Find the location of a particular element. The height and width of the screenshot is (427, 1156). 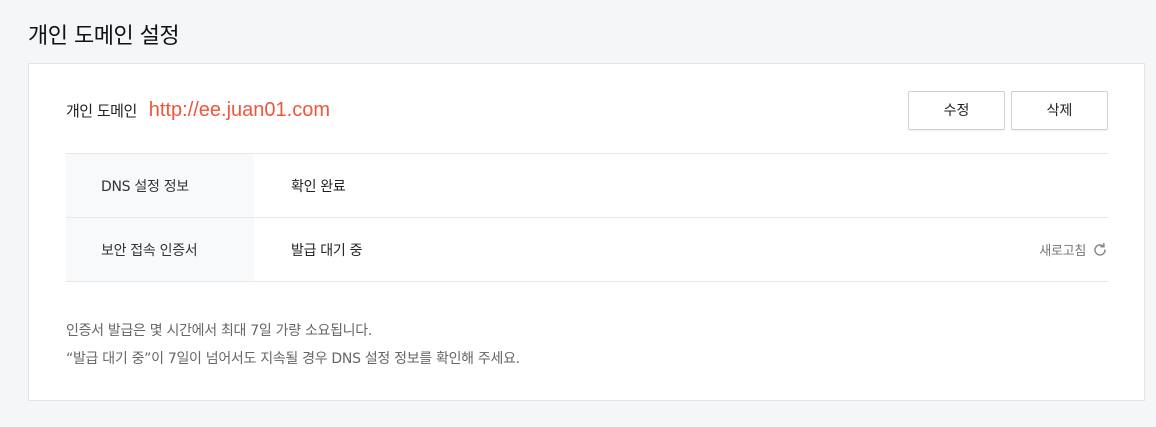

dns-settings-value: 확인 완료 is located at coordinates (318, 186).